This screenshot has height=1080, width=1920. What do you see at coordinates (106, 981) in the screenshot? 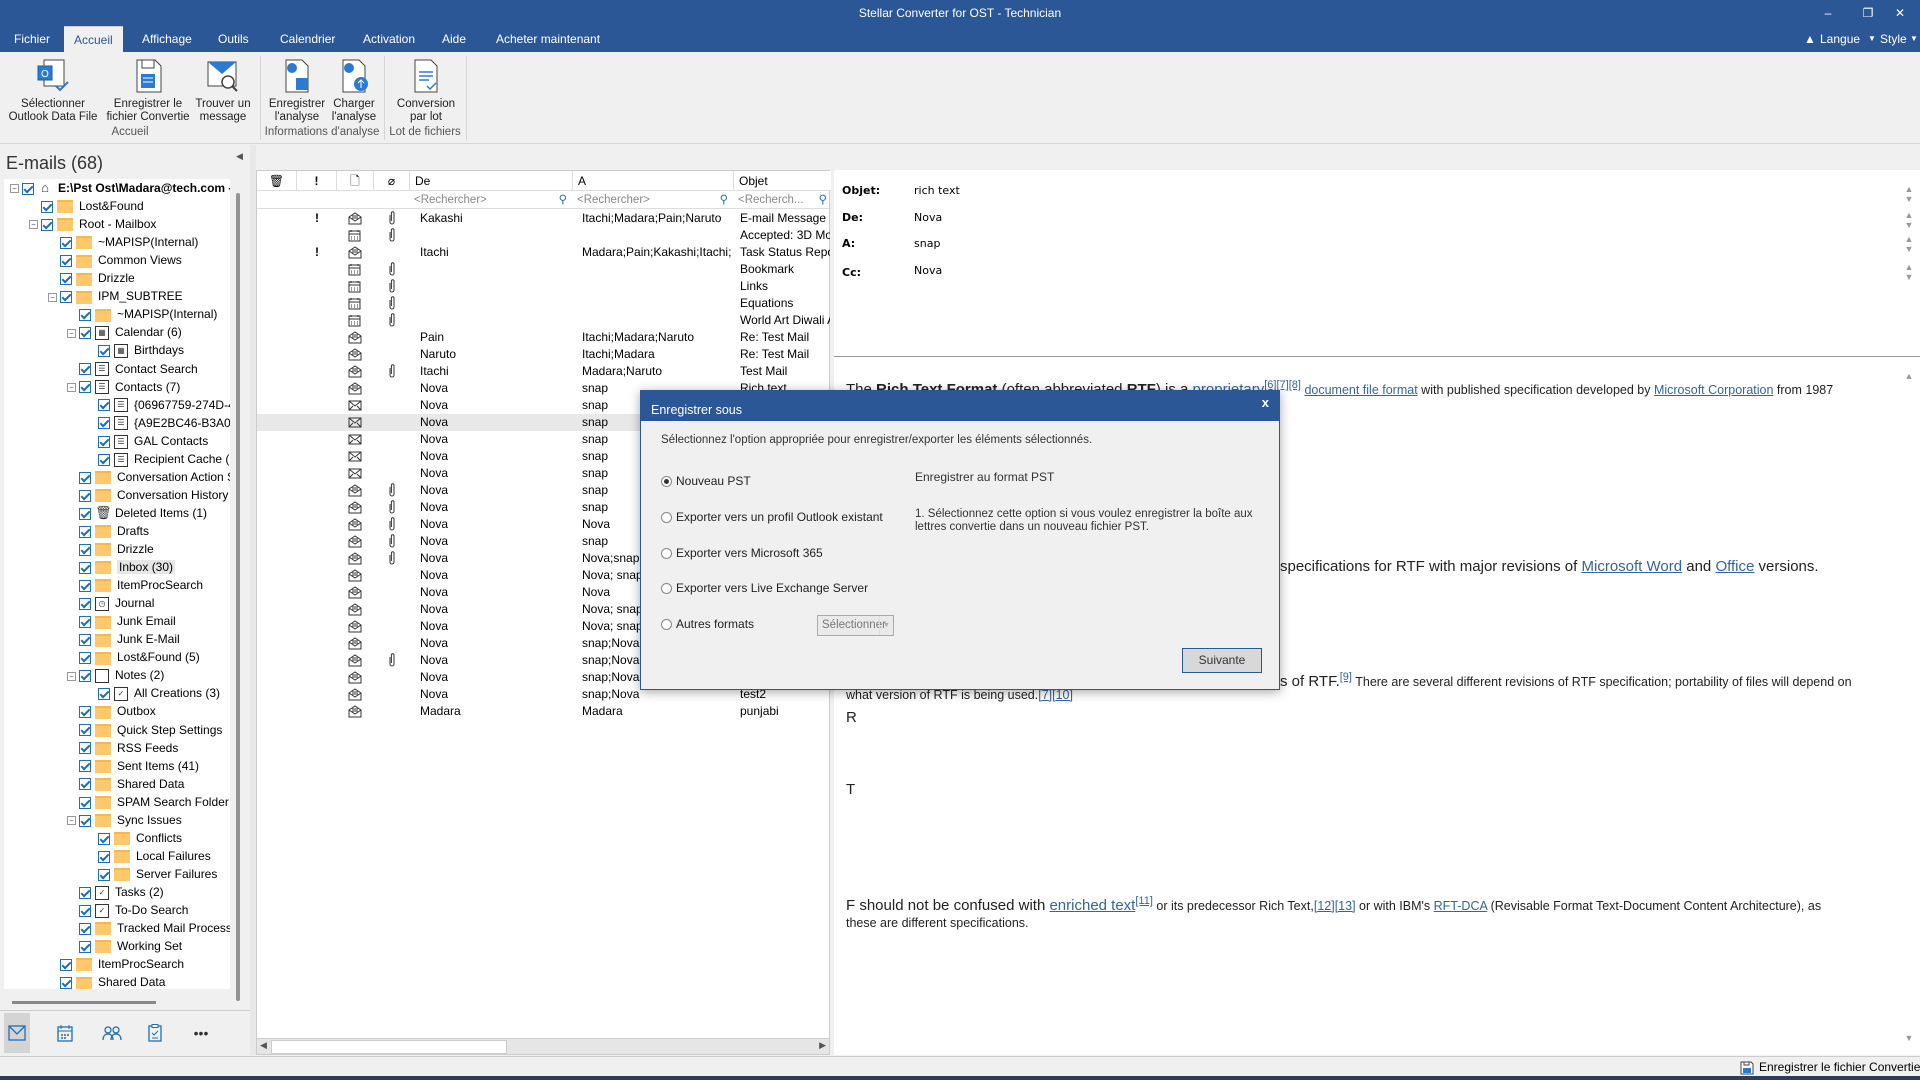
I see `tree-item: Shared Data` at bounding box center [106, 981].